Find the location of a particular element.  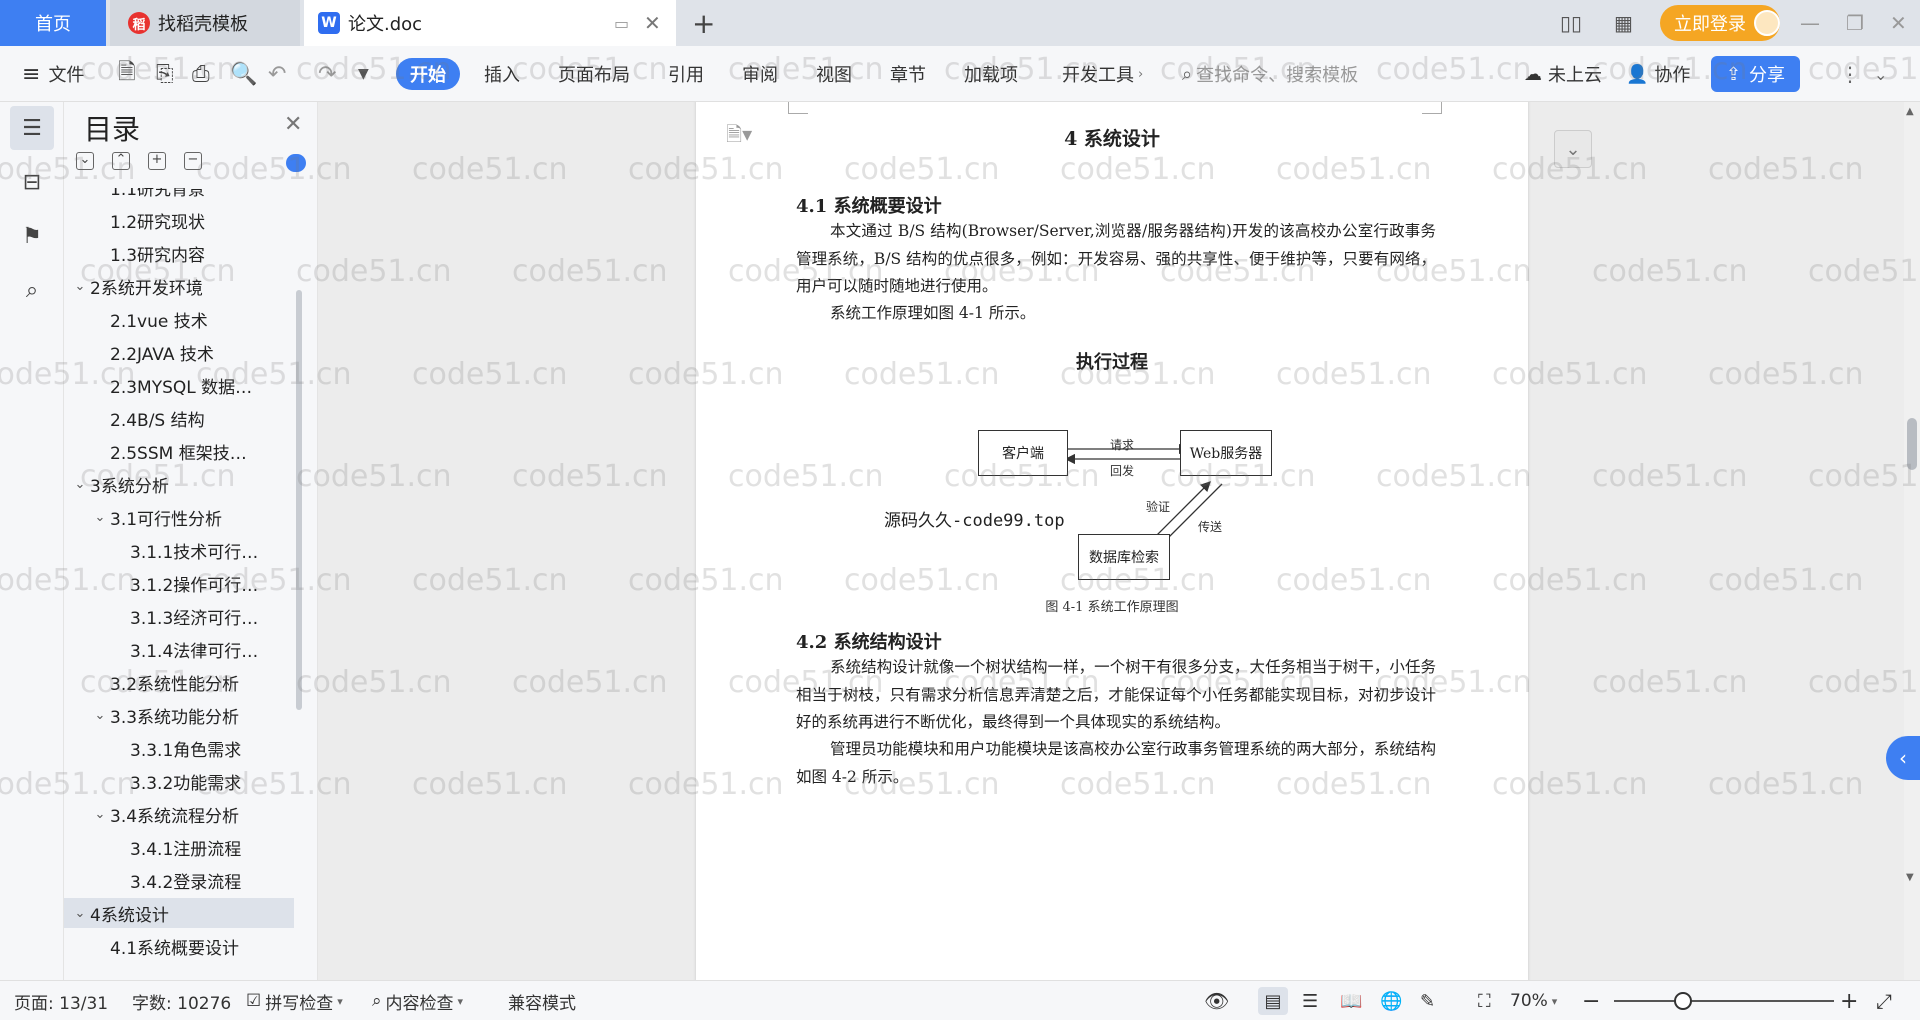

scroll-thumb is located at coordinates (1912, 444).